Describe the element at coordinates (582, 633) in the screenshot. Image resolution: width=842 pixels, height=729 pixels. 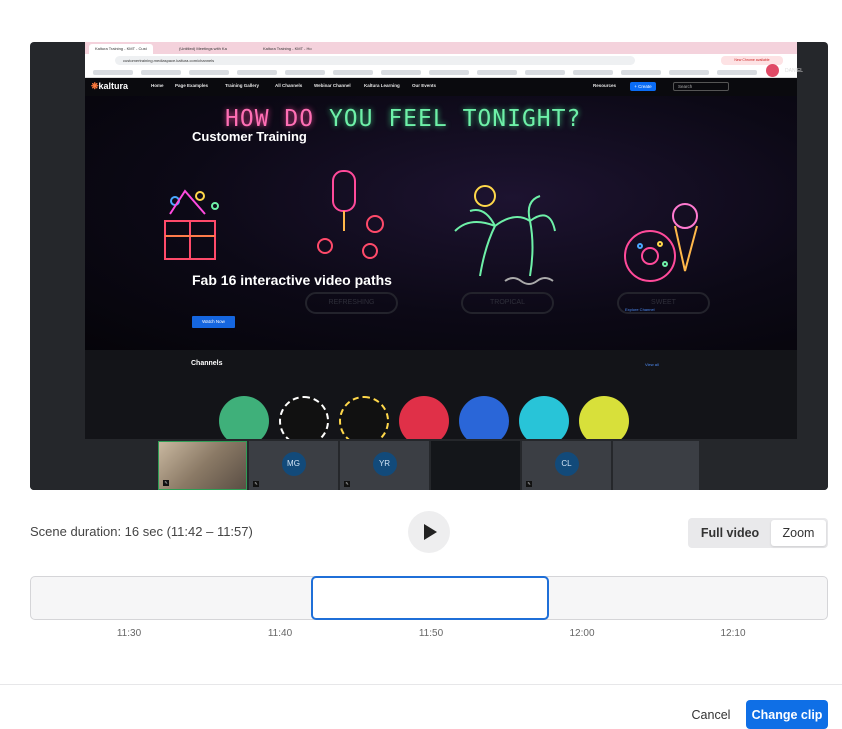
I see `timeline-tick-label: 12:00` at that location.